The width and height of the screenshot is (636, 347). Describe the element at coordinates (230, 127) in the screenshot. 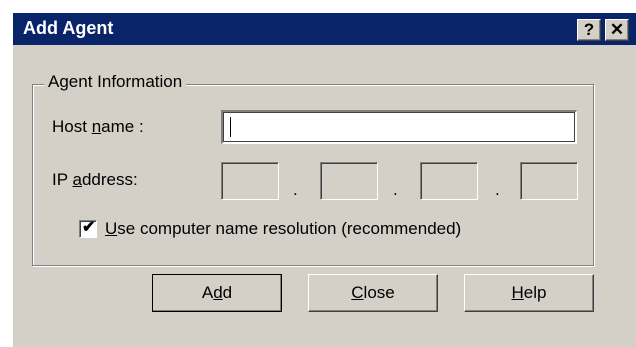

I see `text-caret` at that location.